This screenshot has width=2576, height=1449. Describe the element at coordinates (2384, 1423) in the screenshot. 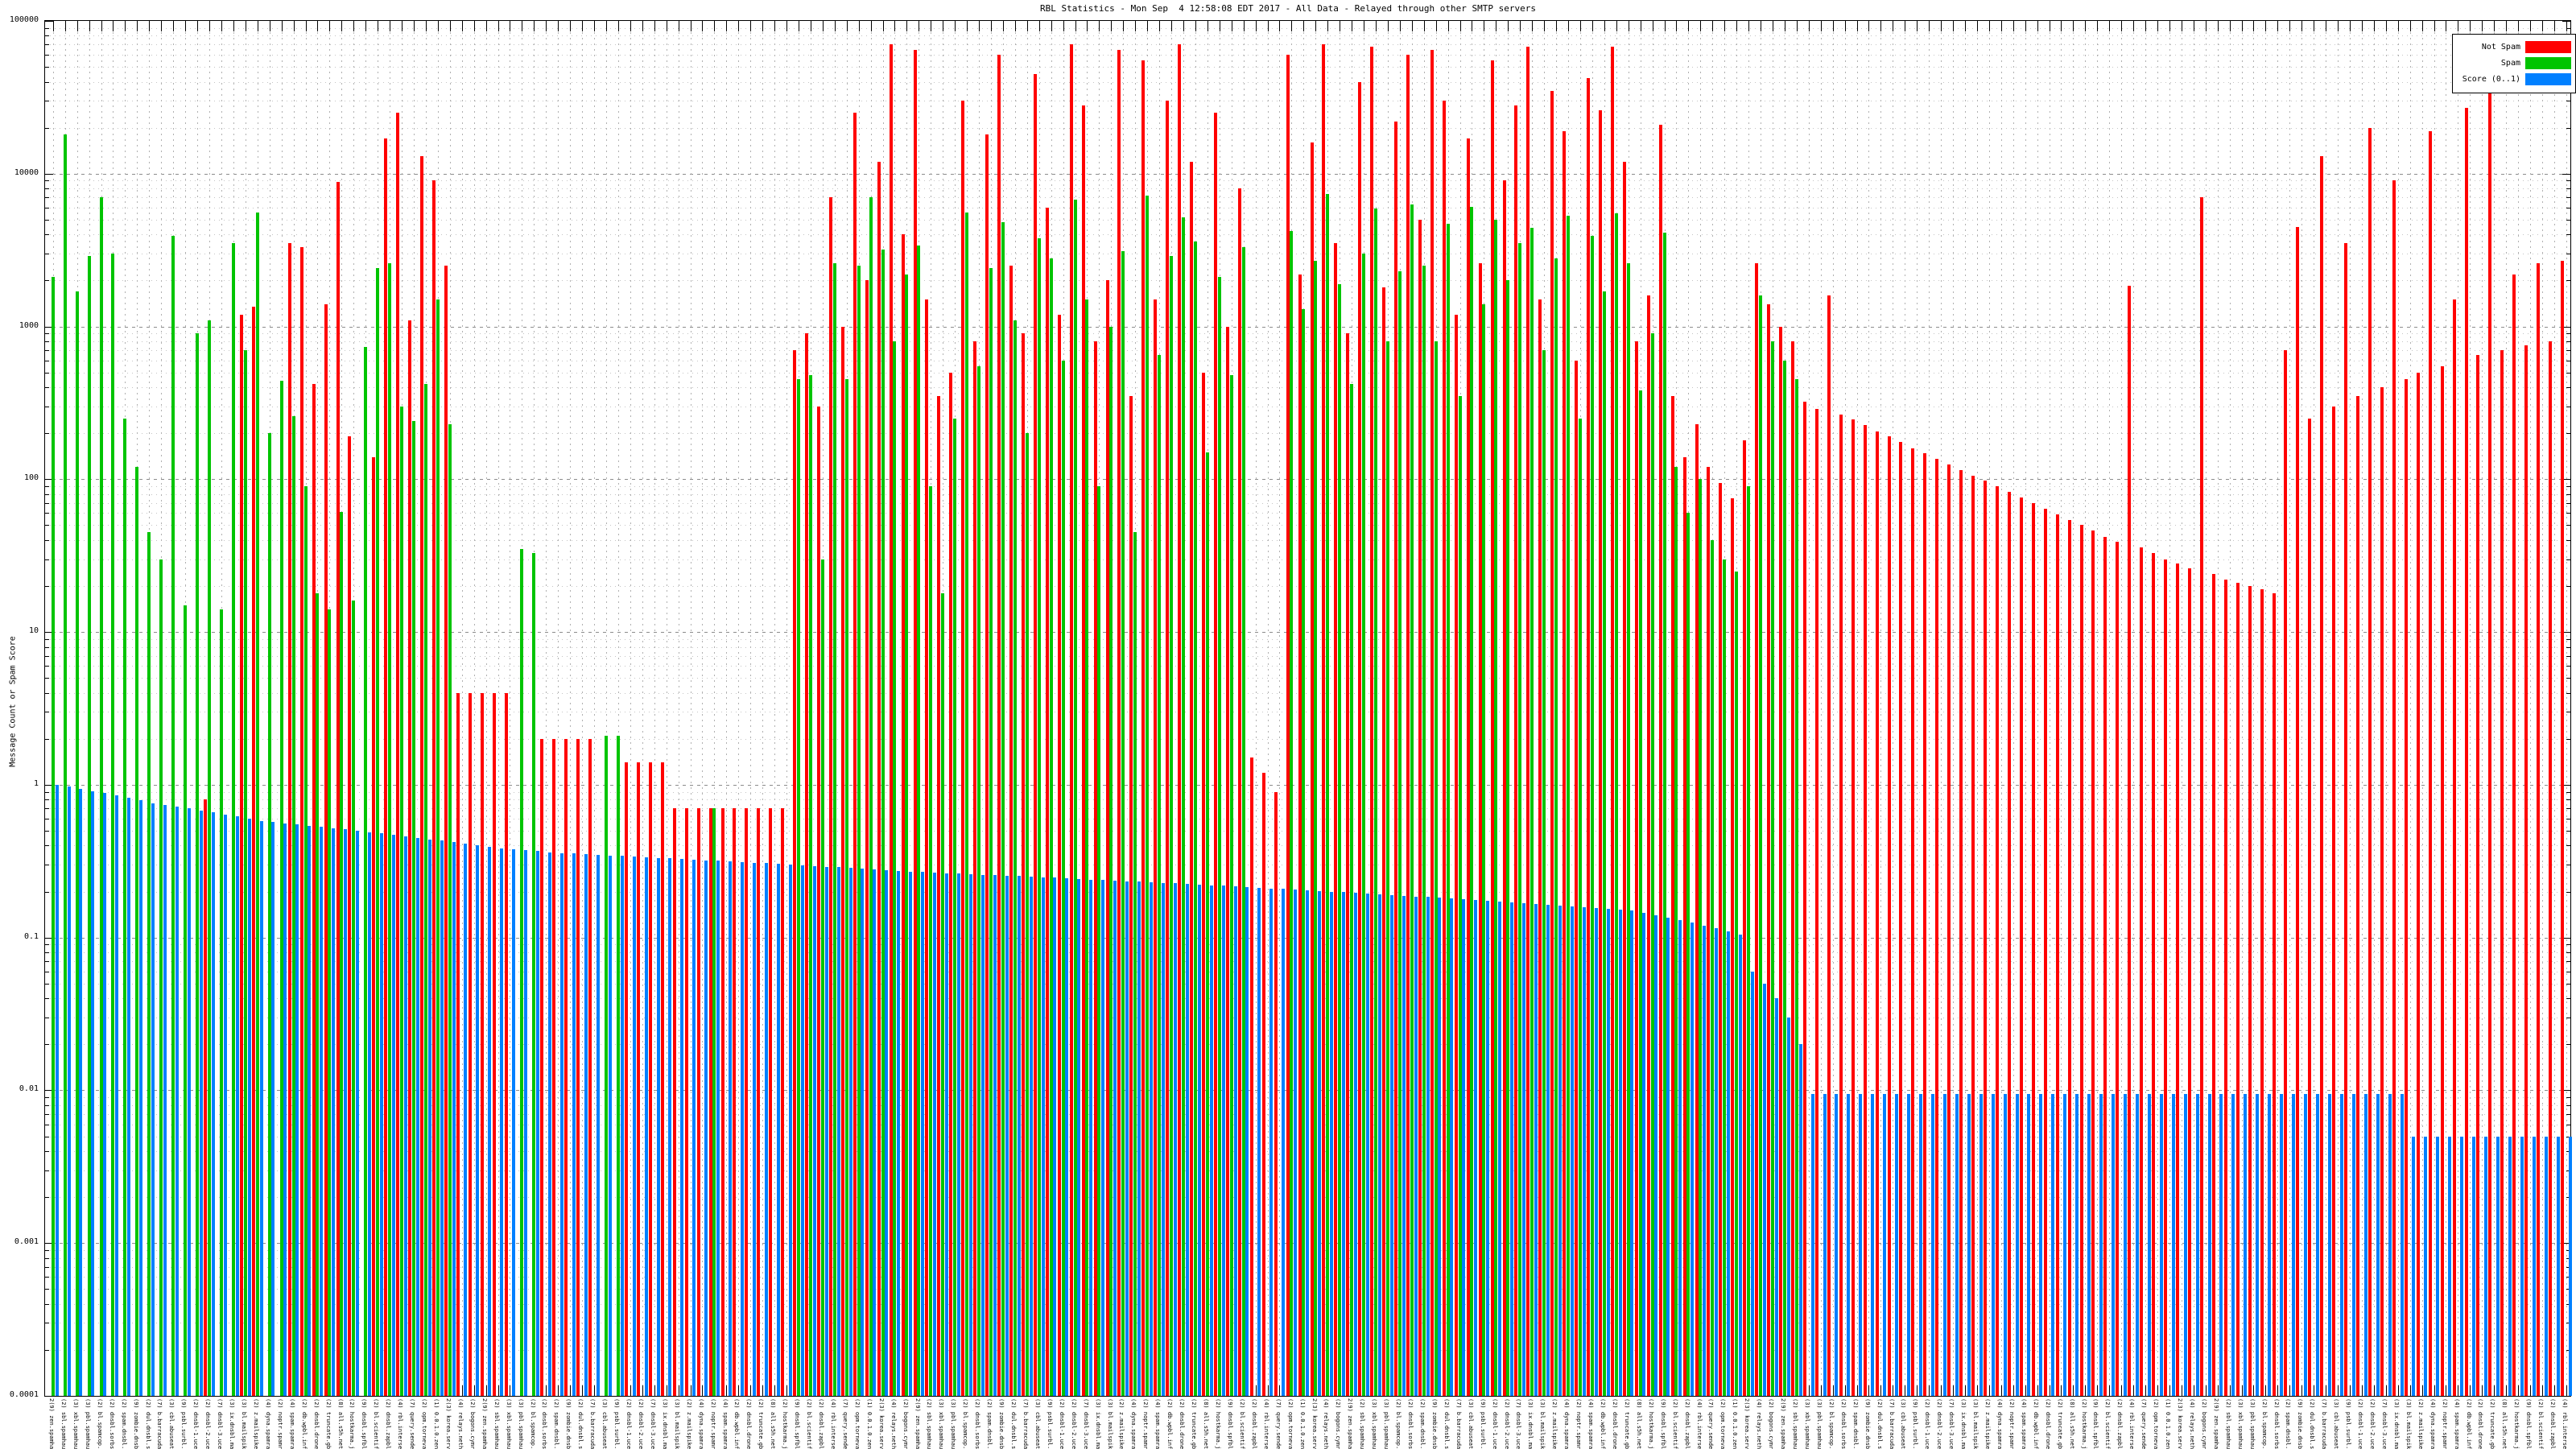

I see `x-tick-label: (7) dnsbl-3.uceprotect.net` at that location.